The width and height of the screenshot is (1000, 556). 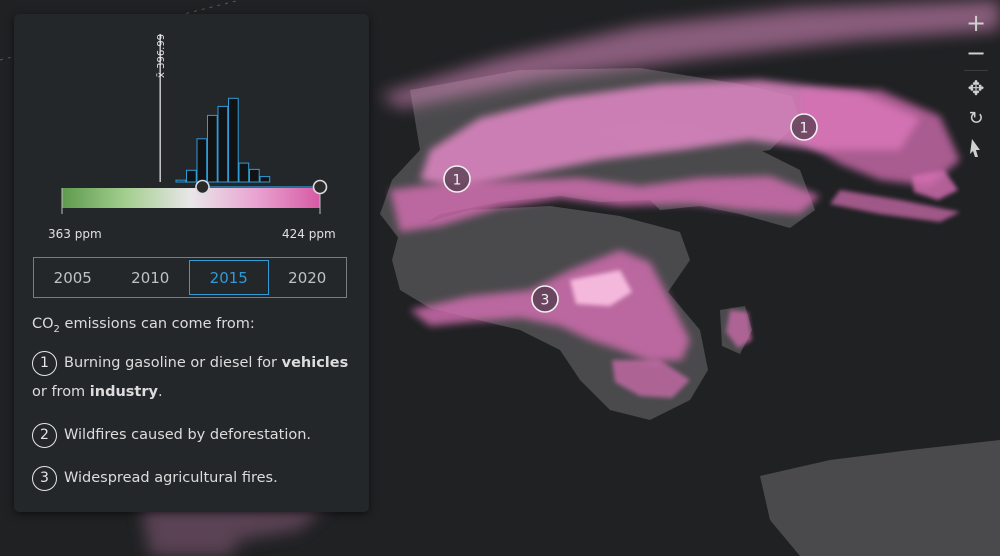 I want to click on co2-text: CO, so click(x=43, y=324).